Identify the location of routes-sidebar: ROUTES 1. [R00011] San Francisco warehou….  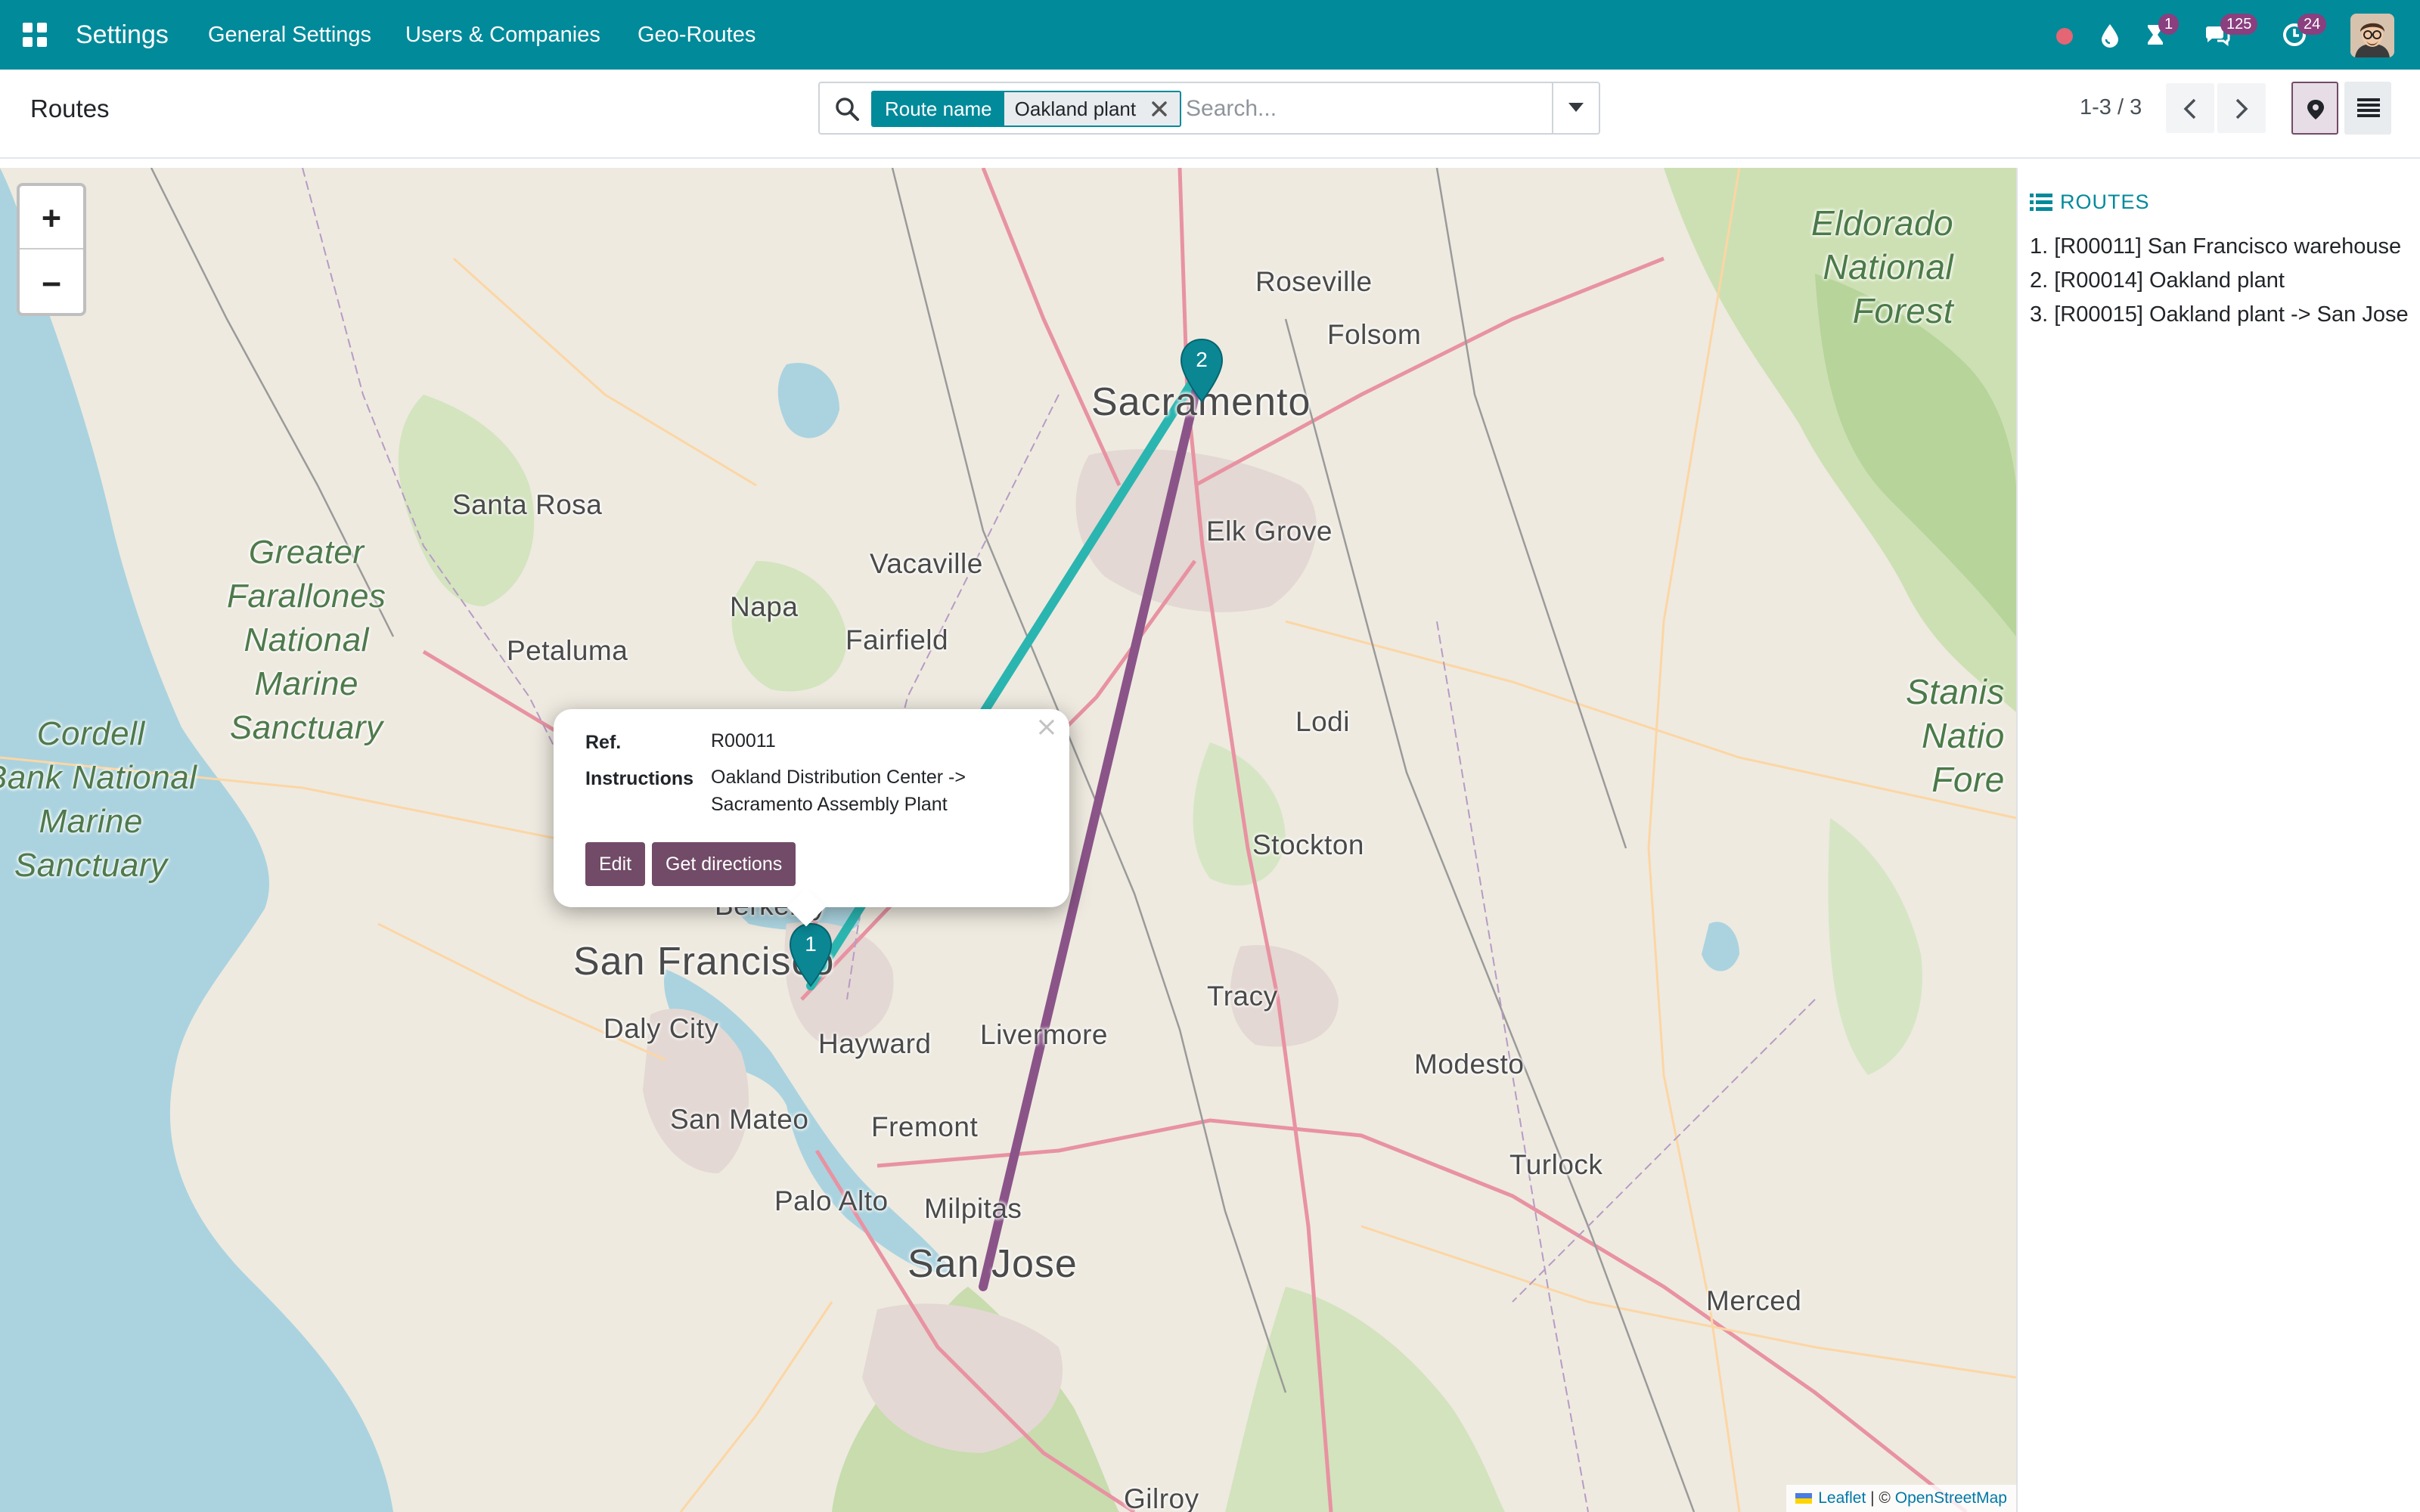
(2218, 840).